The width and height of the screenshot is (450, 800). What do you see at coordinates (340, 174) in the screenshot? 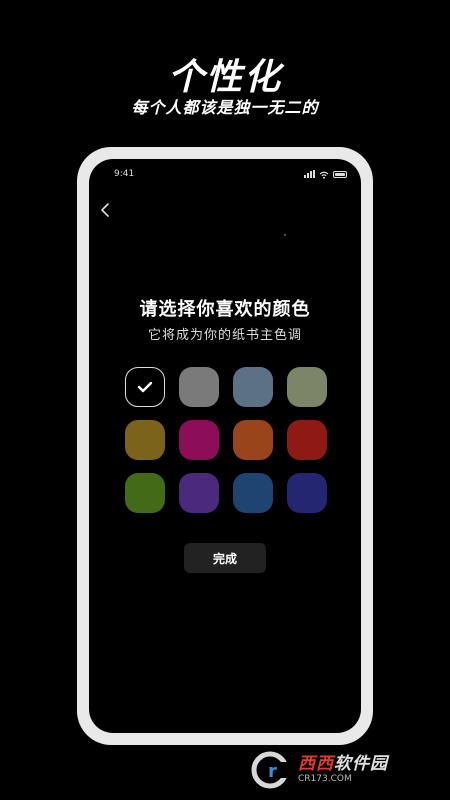
I see `battery-icon` at bounding box center [340, 174].